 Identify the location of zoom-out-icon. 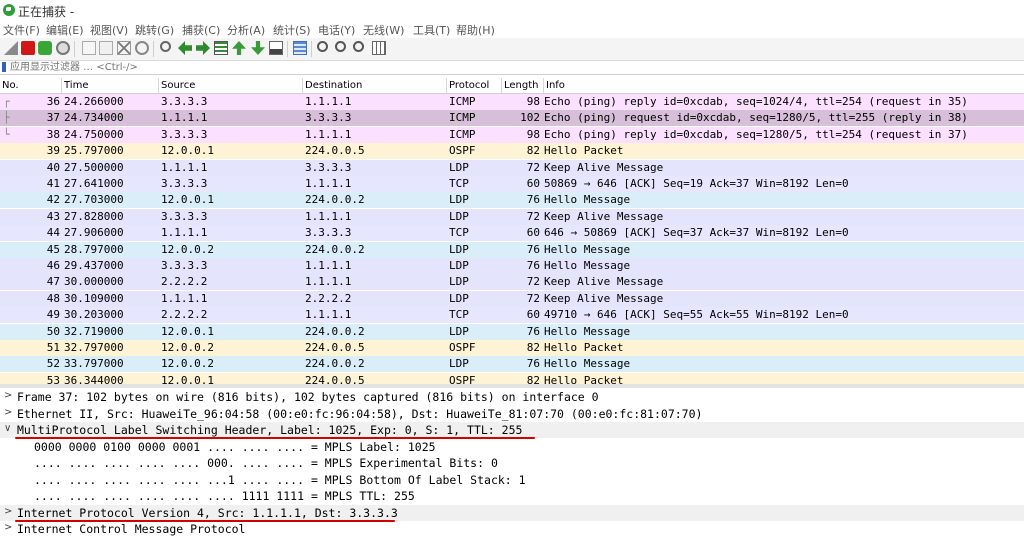
(340, 46).